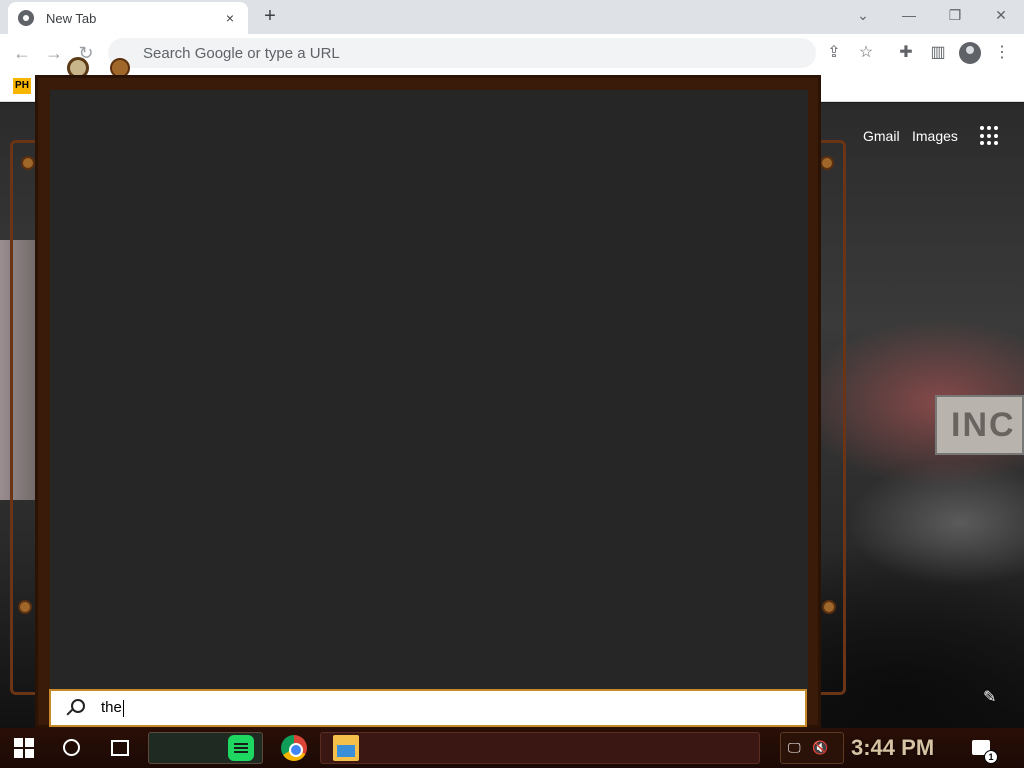 The width and height of the screenshot is (1024, 768). Describe the element at coordinates (794, 748) in the screenshot. I see `network-icon: 🖵` at that location.